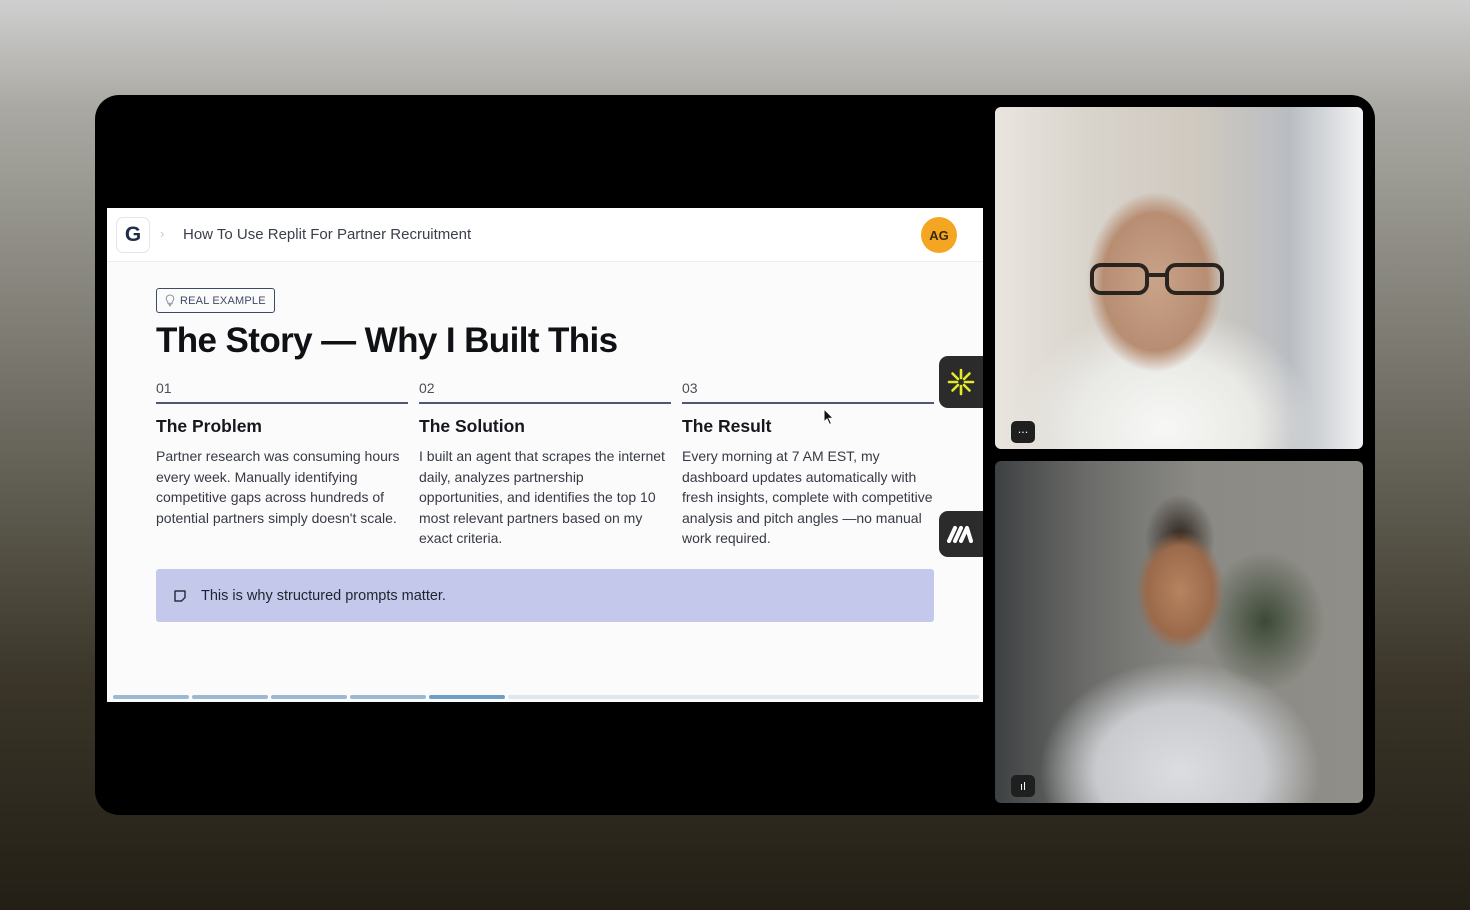  What do you see at coordinates (472, 426) in the screenshot?
I see `column-heading: The Solution` at bounding box center [472, 426].